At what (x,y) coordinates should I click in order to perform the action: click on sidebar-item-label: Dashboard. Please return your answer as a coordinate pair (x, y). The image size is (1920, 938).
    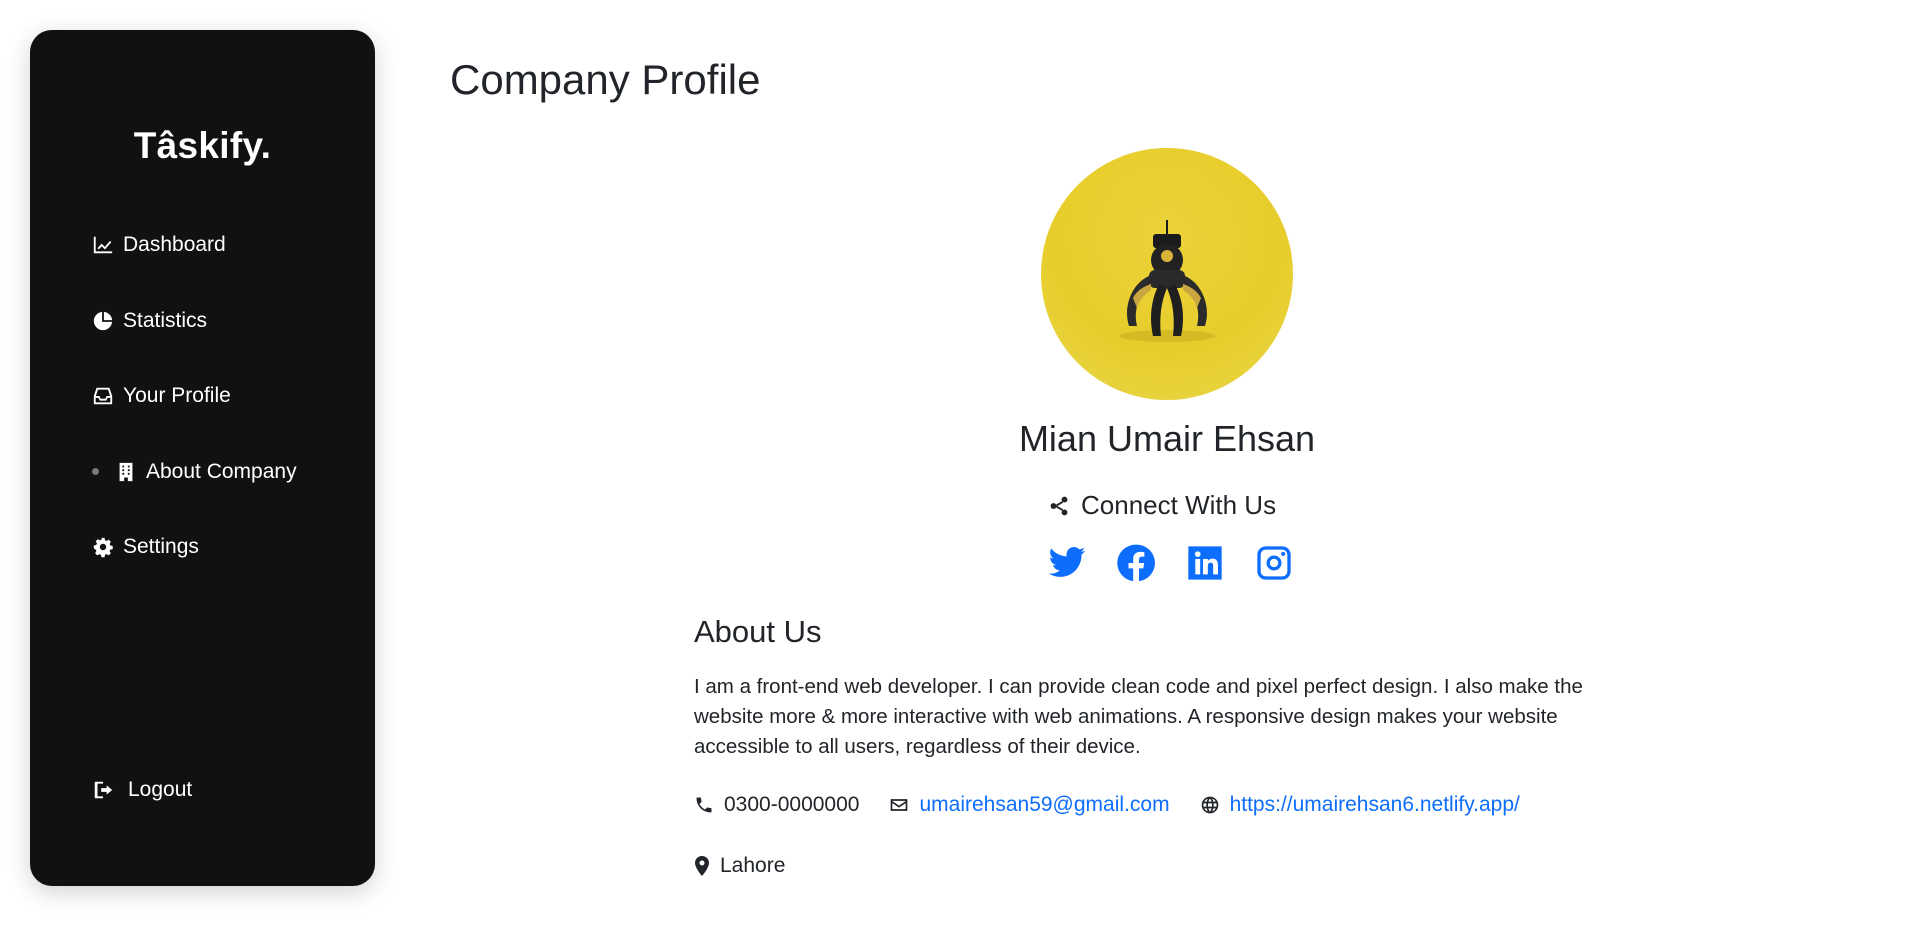
    Looking at the image, I should click on (174, 244).